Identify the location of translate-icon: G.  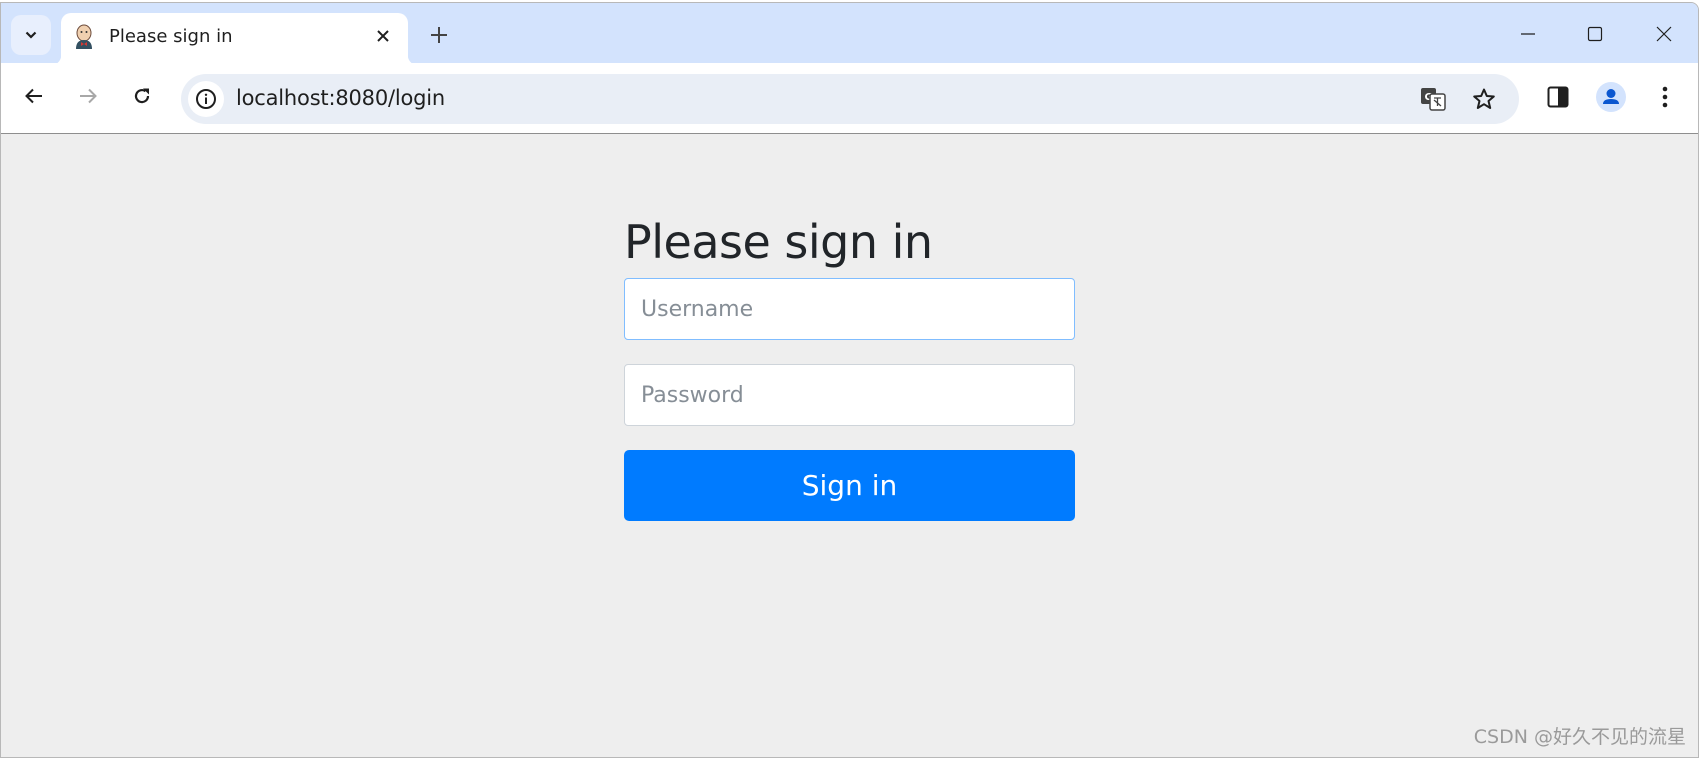
(1433, 99).